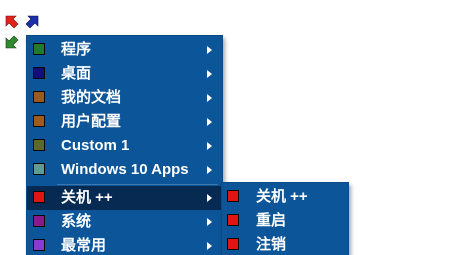 The height and width of the screenshot is (255, 450). Describe the element at coordinates (87, 197) in the screenshot. I see `menu-item-label: 关机 ++` at that location.